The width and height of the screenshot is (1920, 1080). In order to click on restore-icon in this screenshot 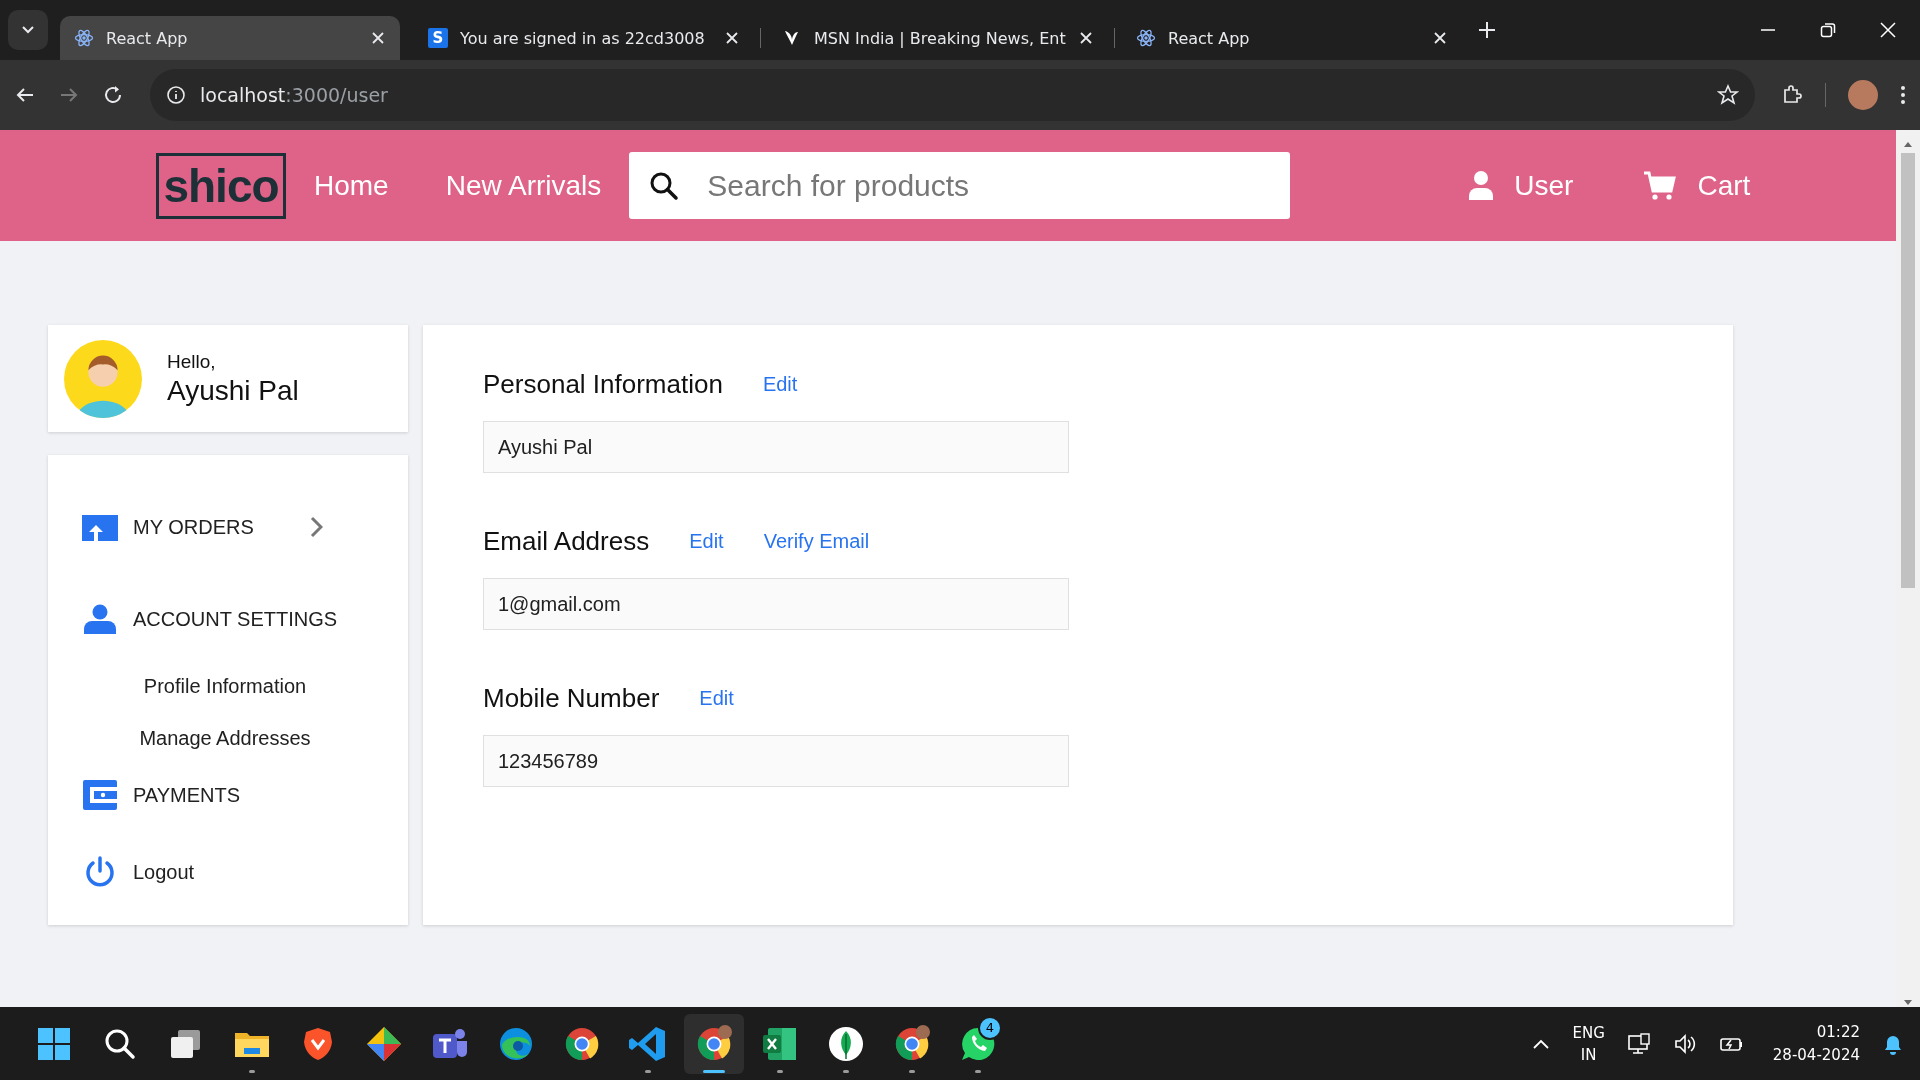, I will do `click(1828, 30)`.